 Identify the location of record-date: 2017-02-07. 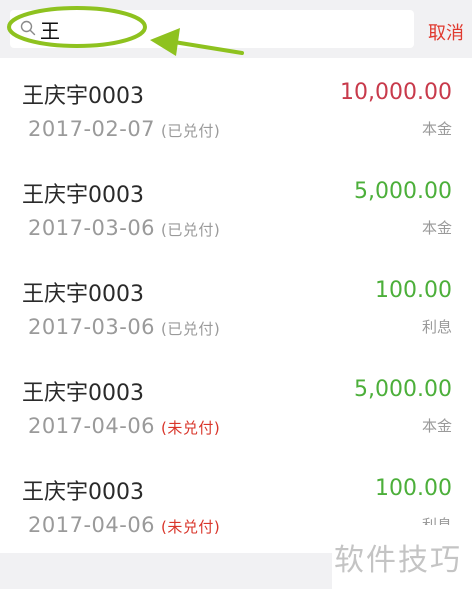
(92, 129).